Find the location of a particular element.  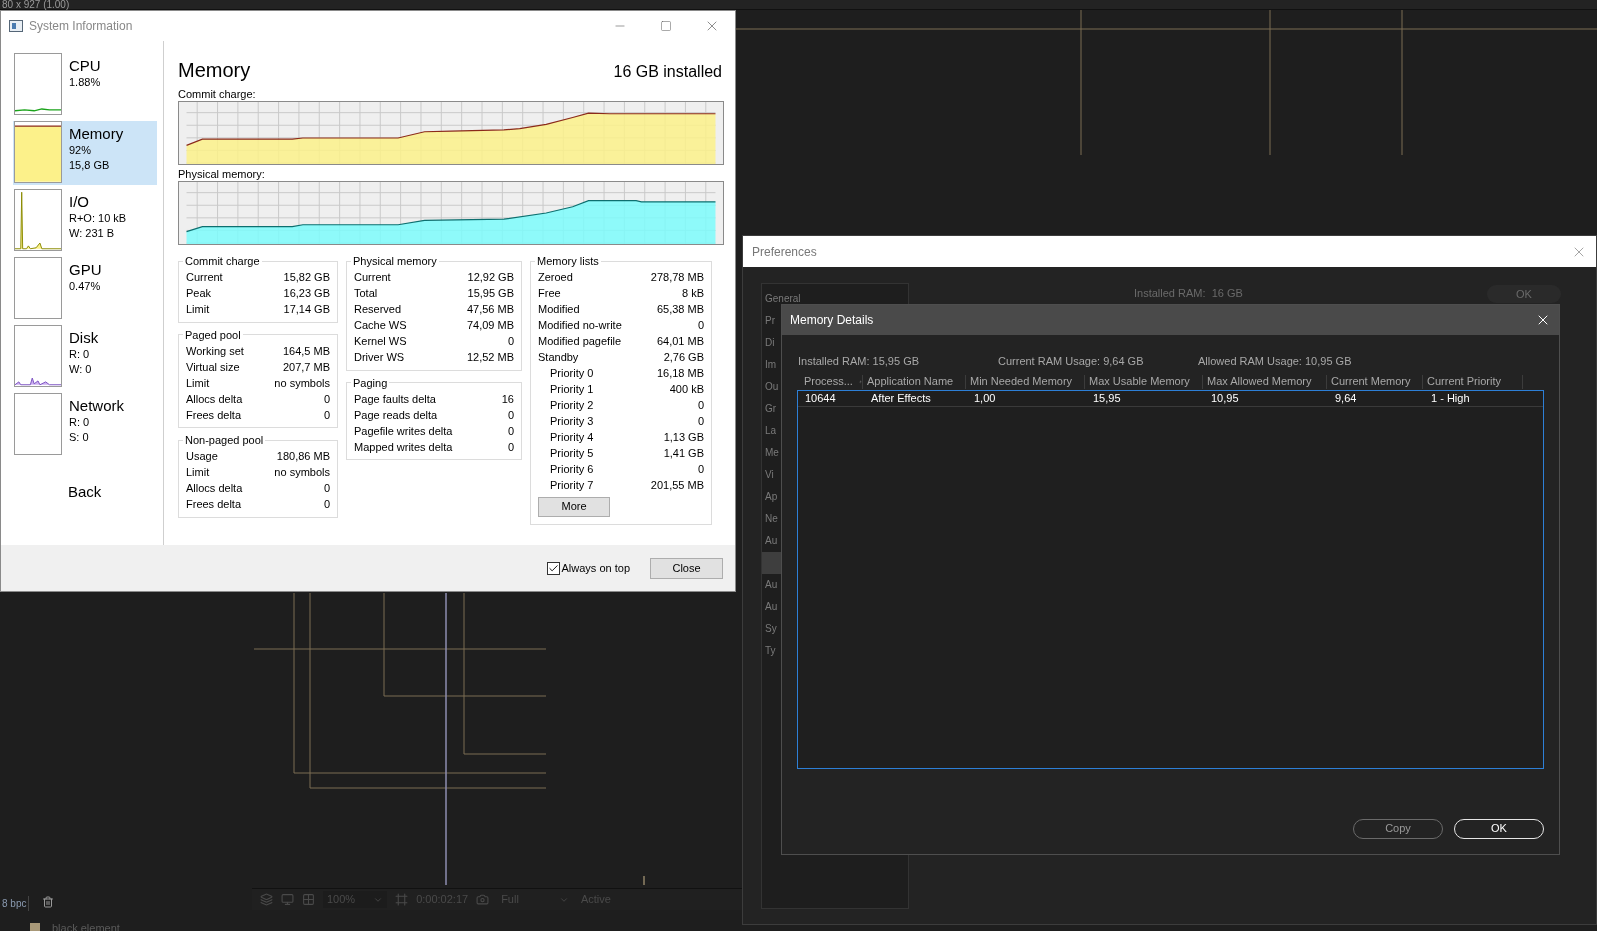

table-cell-text: 15,95 is located at coordinates (1107, 398).